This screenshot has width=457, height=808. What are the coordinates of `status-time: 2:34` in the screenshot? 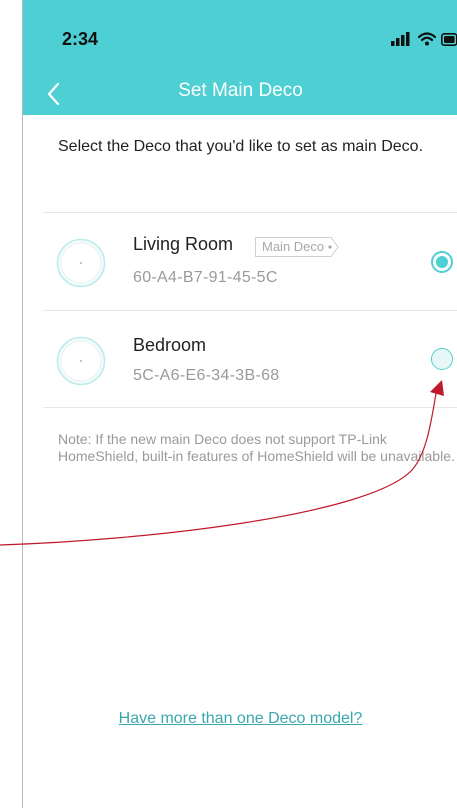 It's located at (80, 39).